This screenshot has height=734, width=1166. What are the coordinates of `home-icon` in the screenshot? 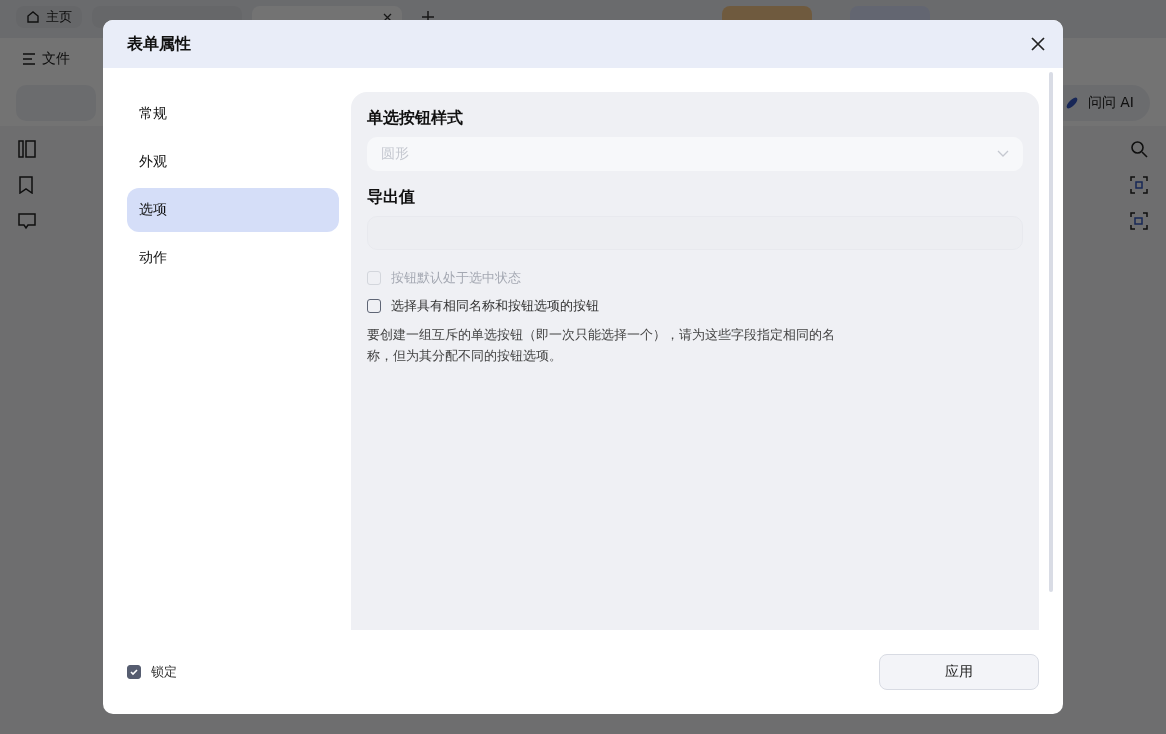 It's located at (33, 17).